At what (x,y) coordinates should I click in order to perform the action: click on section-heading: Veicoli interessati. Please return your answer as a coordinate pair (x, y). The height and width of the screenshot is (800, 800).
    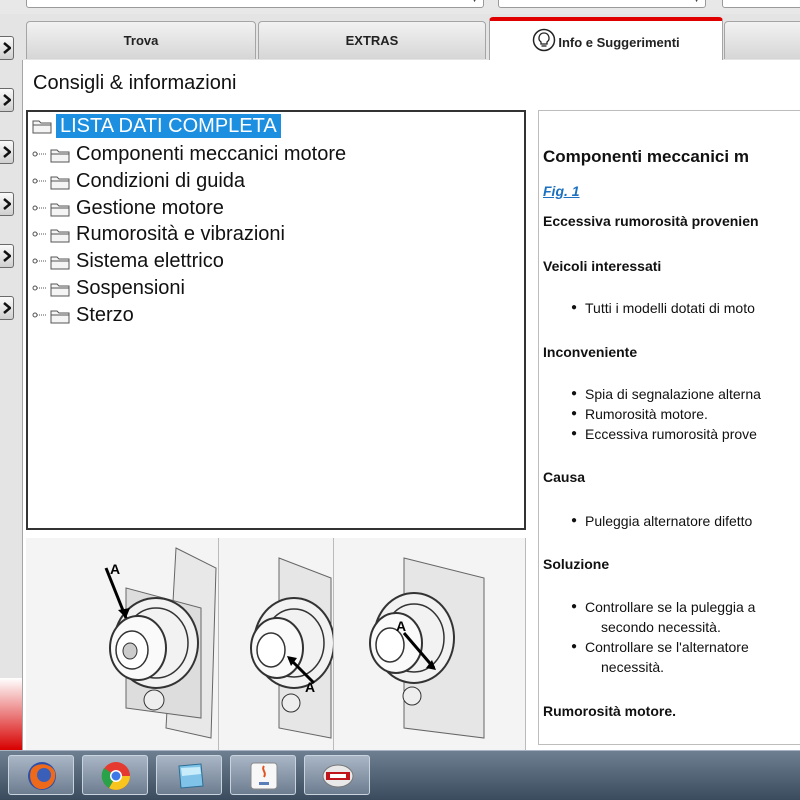
    Looking at the image, I should click on (602, 266).